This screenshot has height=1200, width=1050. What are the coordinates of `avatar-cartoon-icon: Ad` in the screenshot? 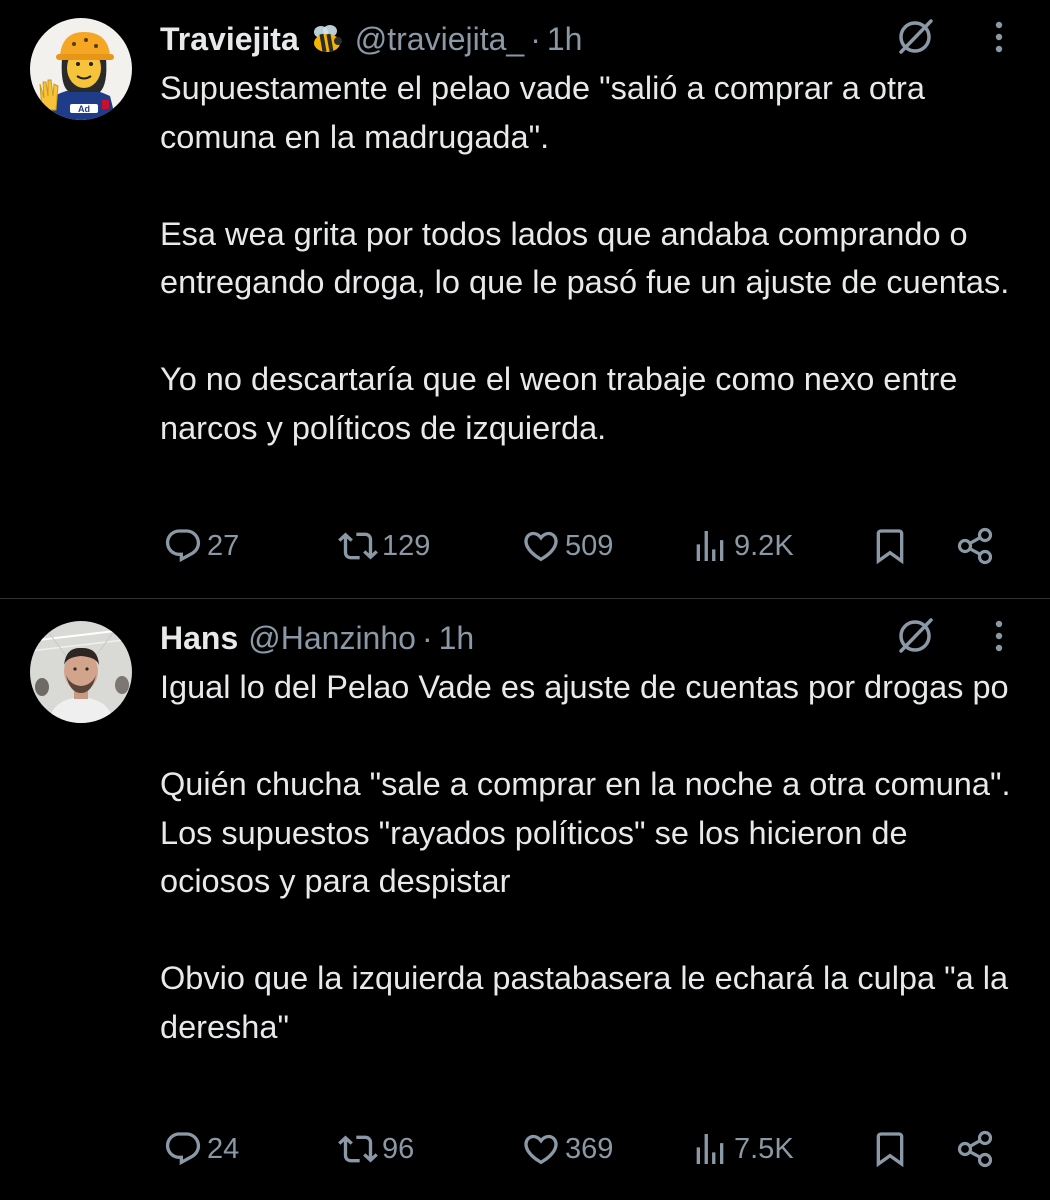 It's located at (81, 69).